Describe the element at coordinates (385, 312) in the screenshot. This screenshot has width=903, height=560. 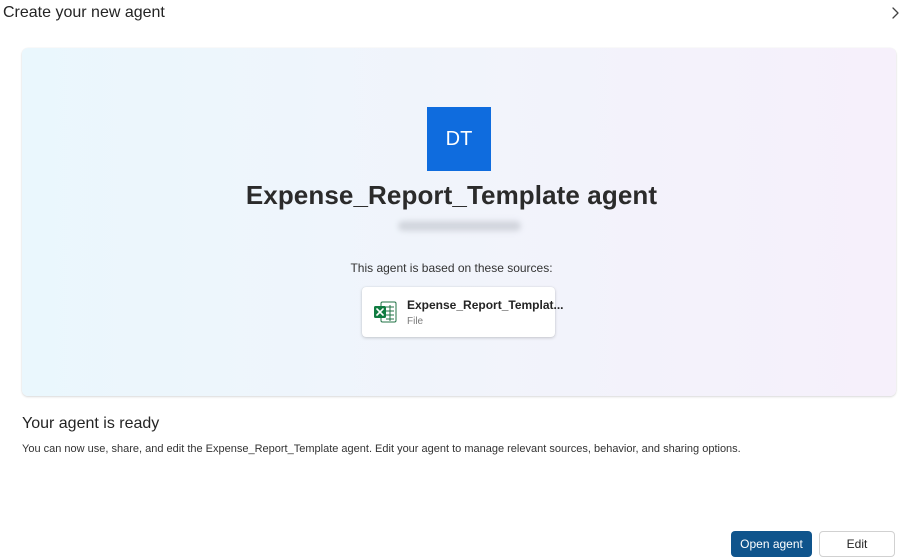
I see `excel-file-icon` at that location.